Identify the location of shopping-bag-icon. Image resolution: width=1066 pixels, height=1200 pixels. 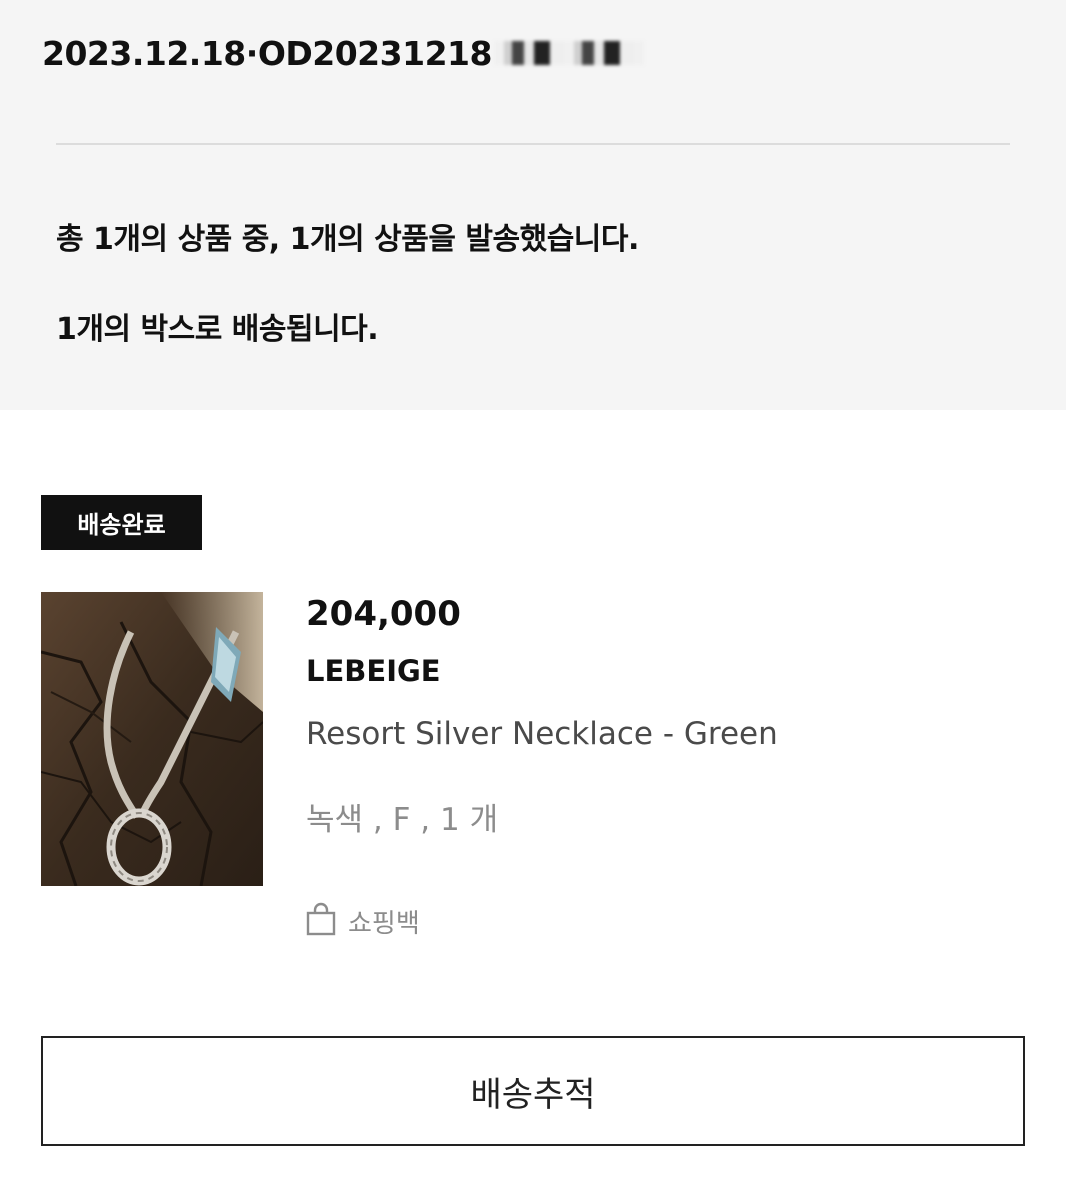
(321, 921).